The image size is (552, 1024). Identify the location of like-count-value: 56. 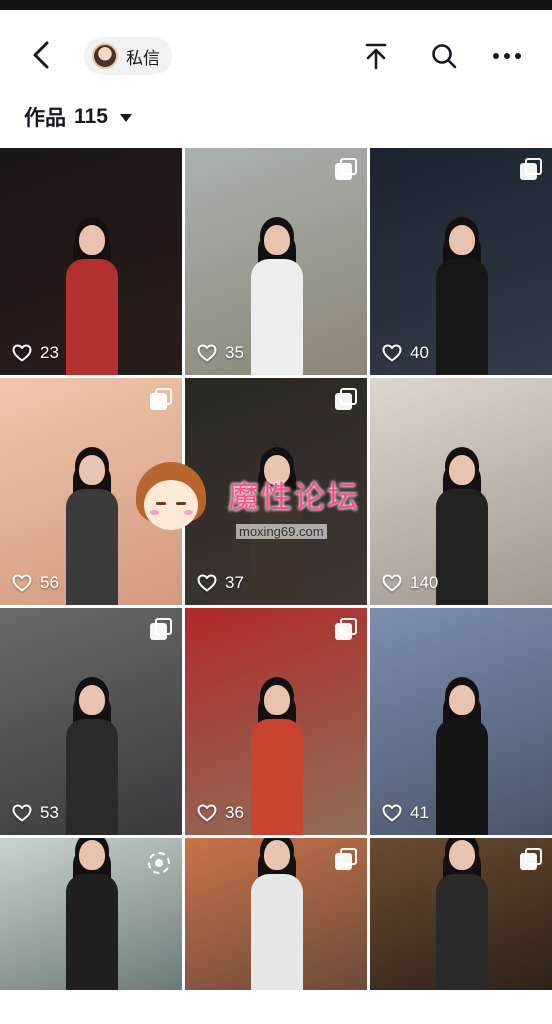
(49, 582).